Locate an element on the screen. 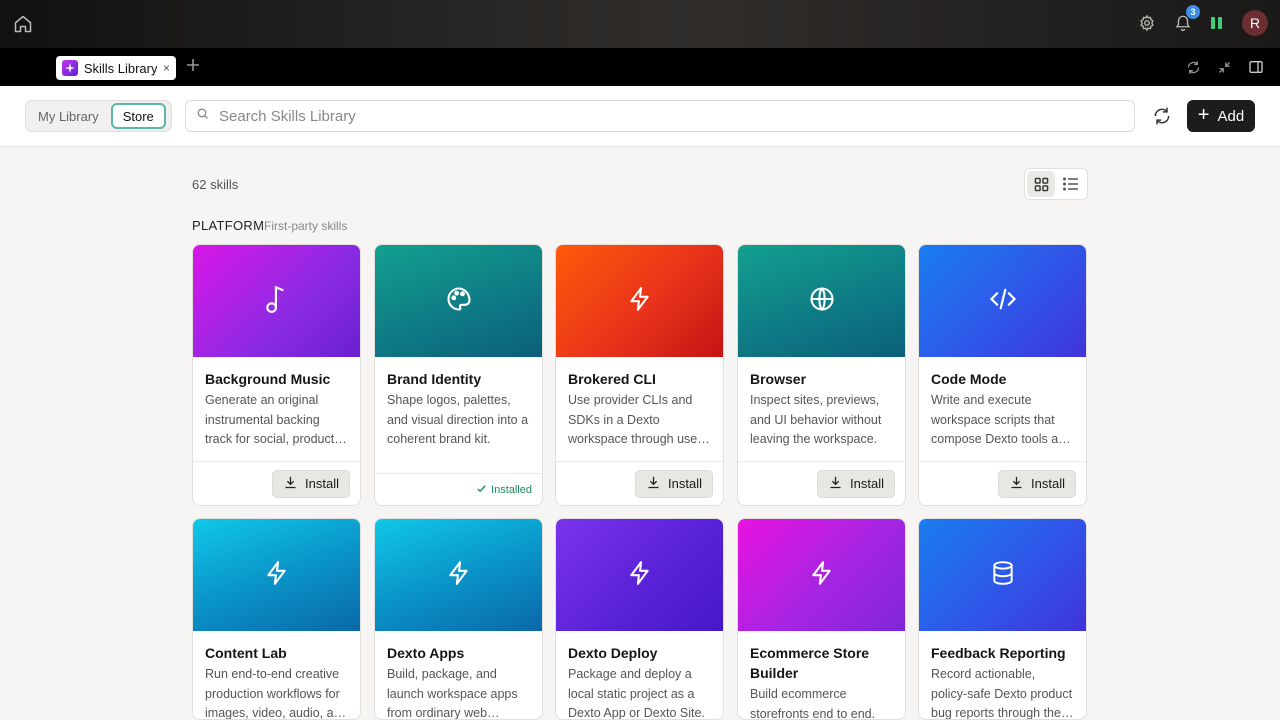  avatar: R is located at coordinates (1255, 23).